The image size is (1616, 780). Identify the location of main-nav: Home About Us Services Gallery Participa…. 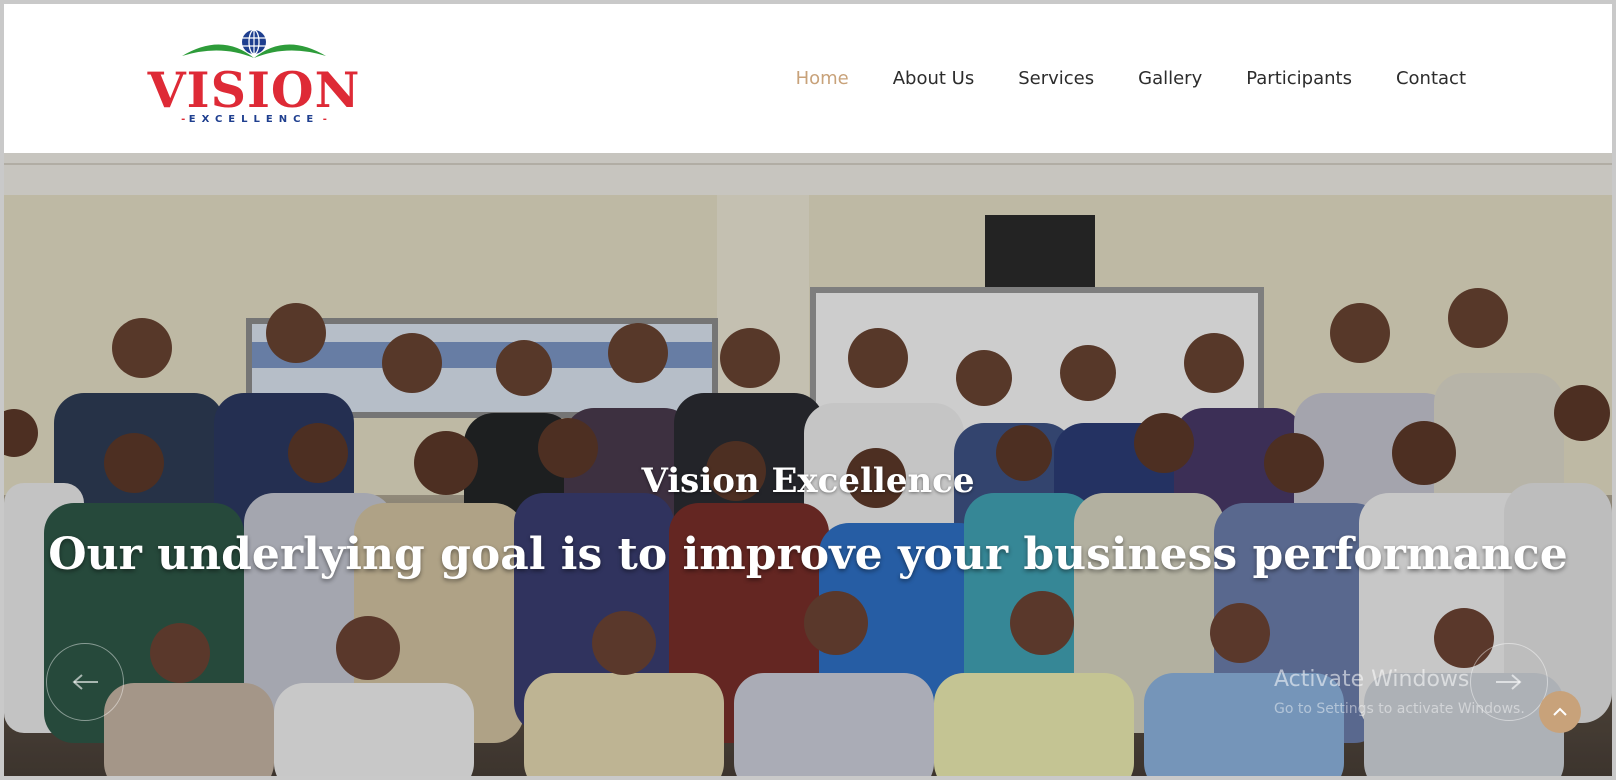
(1109, 78).